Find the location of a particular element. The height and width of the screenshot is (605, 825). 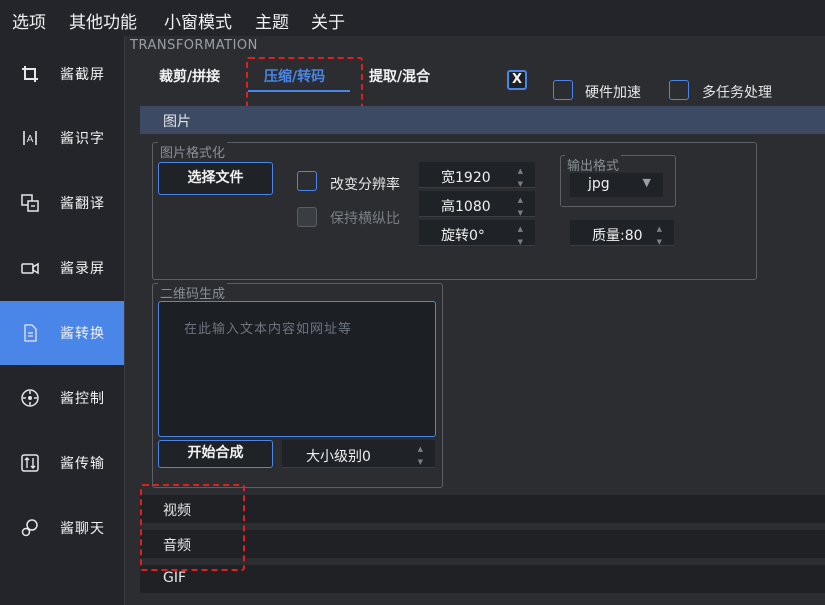

size-level-spinbox: 大小级别0 ▲ ▼ is located at coordinates (358, 454).